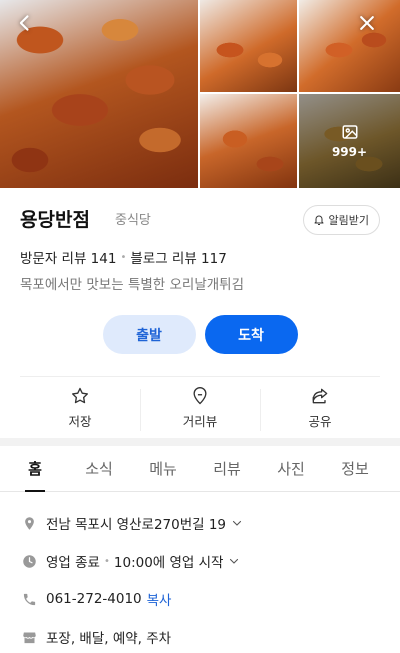 The height and width of the screenshot is (653, 400). What do you see at coordinates (35, 469) in the screenshot?
I see `tab-home: 홈` at bounding box center [35, 469].